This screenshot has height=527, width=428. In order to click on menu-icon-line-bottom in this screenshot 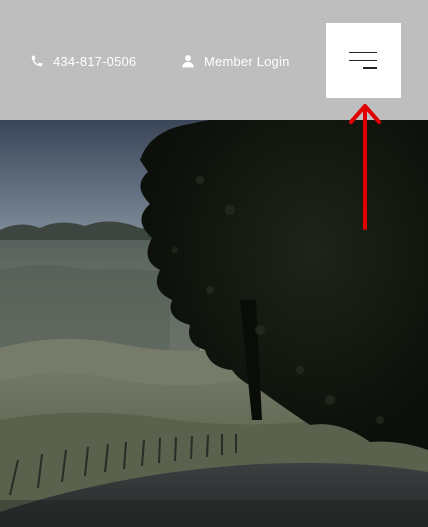, I will do `click(370, 68)`.